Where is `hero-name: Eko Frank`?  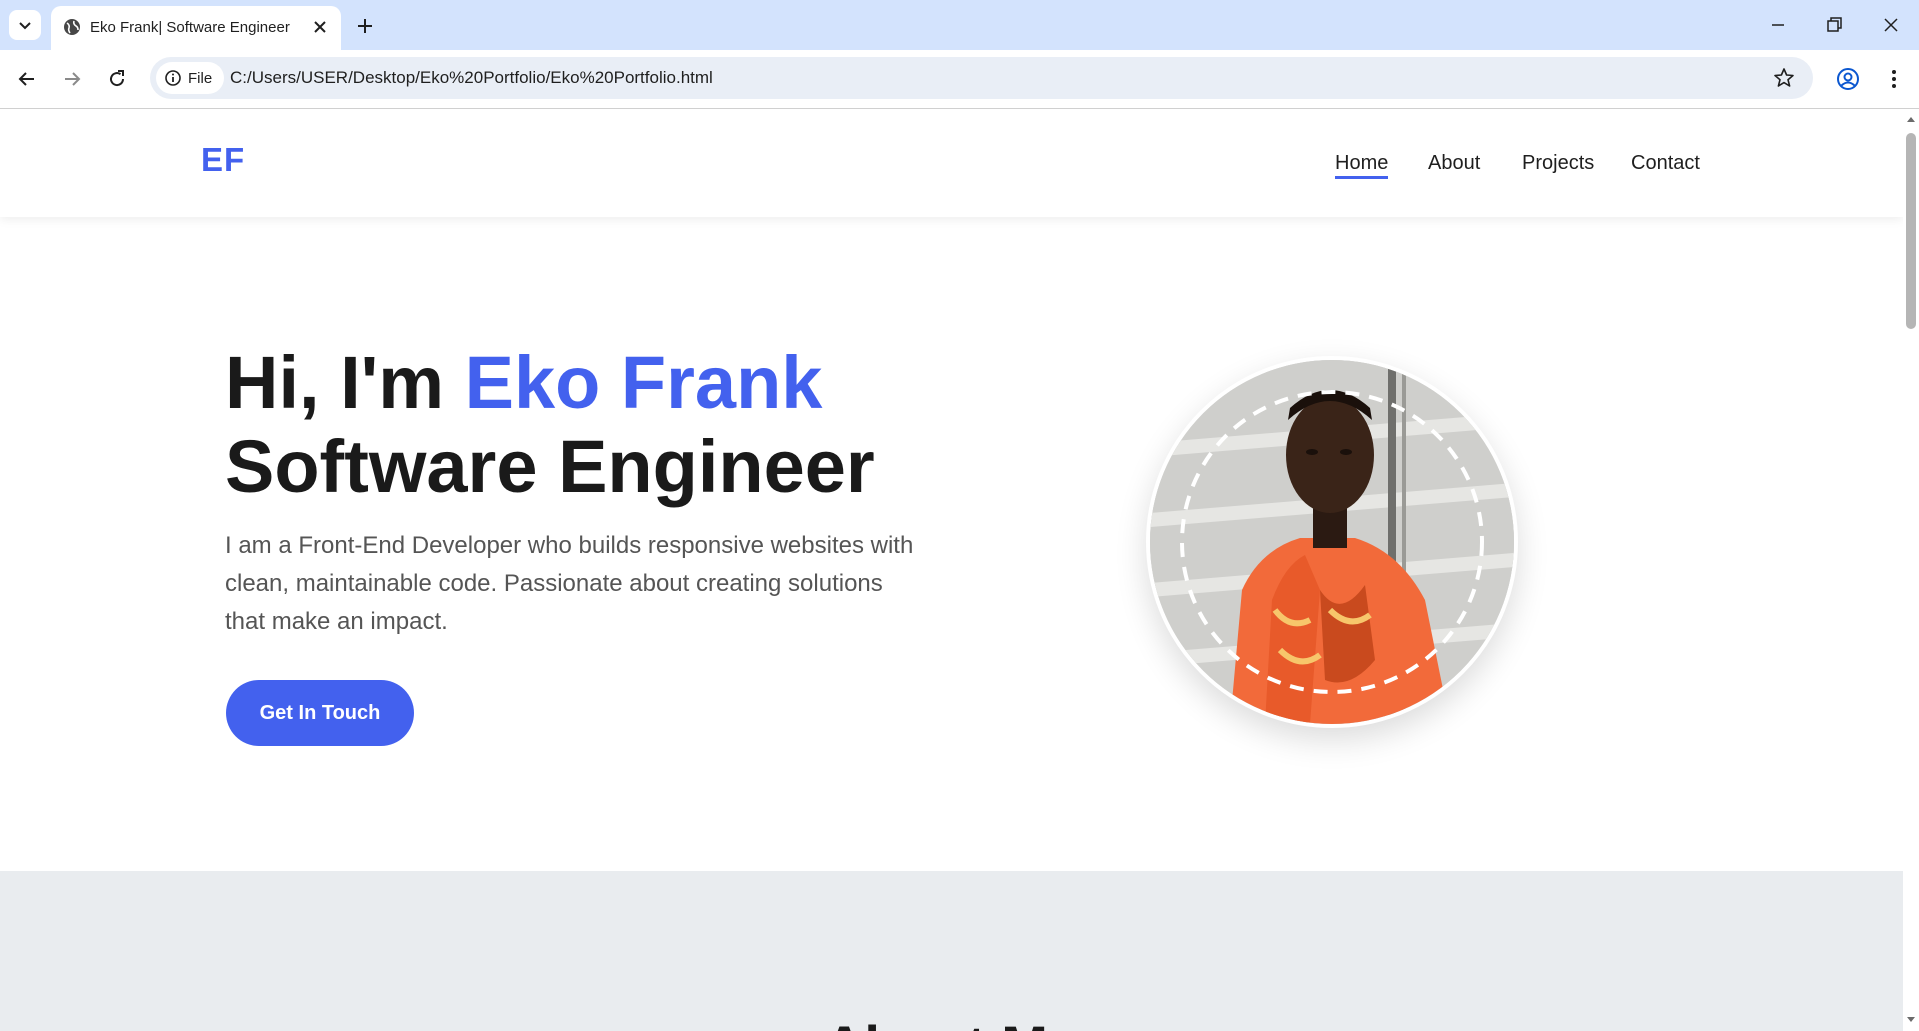 hero-name: Eko Frank is located at coordinates (643, 382).